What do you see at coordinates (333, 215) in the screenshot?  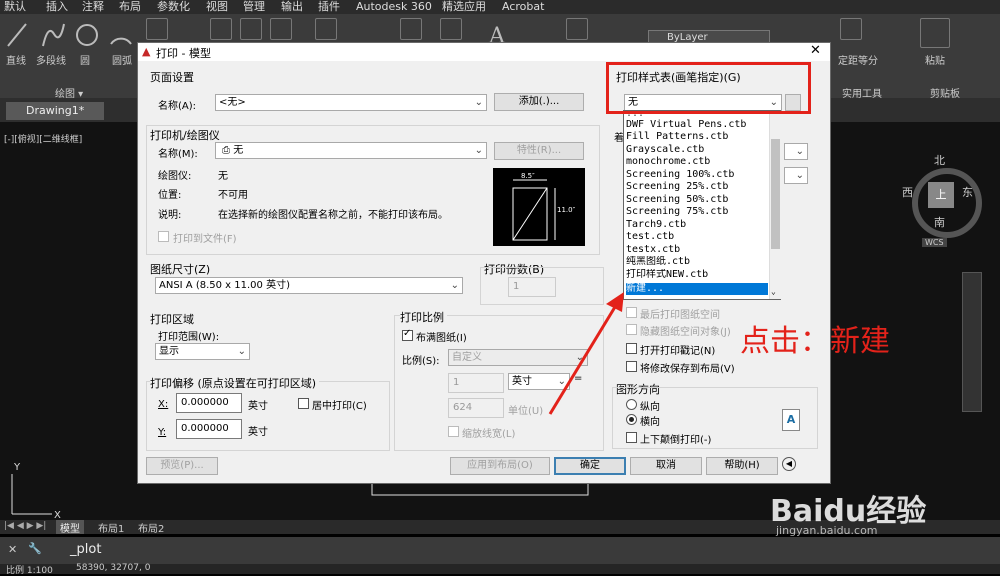 I see `description-value: 在选择新的绘图仪配置名称之前，不能打印该布局。` at bounding box center [333, 215].